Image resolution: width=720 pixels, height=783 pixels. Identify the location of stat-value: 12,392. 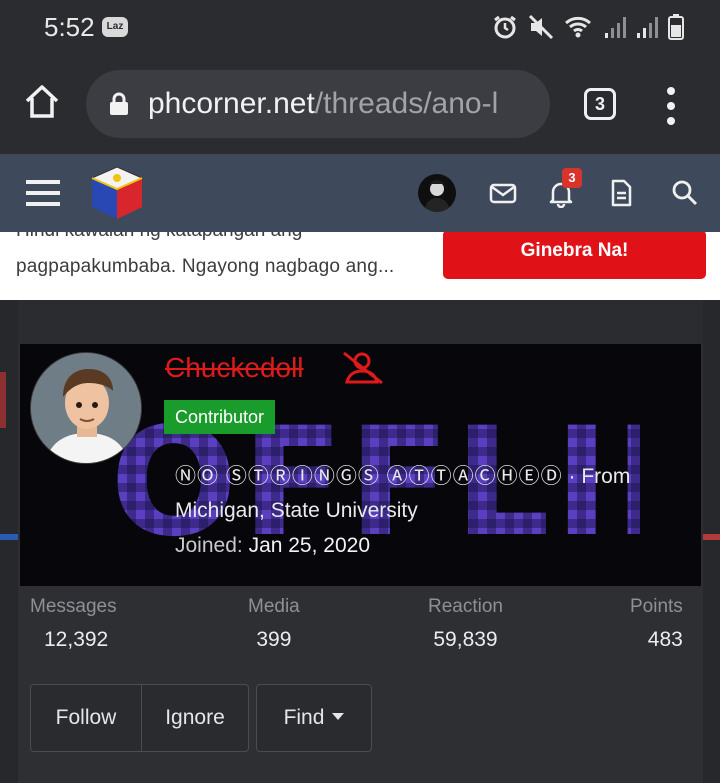
(76, 639).